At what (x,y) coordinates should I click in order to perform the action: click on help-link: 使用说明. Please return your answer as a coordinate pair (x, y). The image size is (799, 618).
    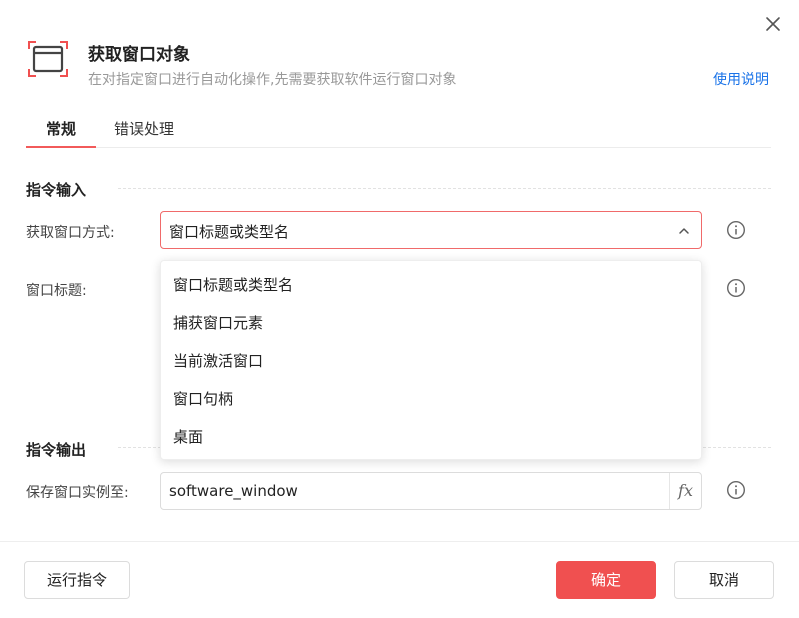
    Looking at the image, I should click on (741, 79).